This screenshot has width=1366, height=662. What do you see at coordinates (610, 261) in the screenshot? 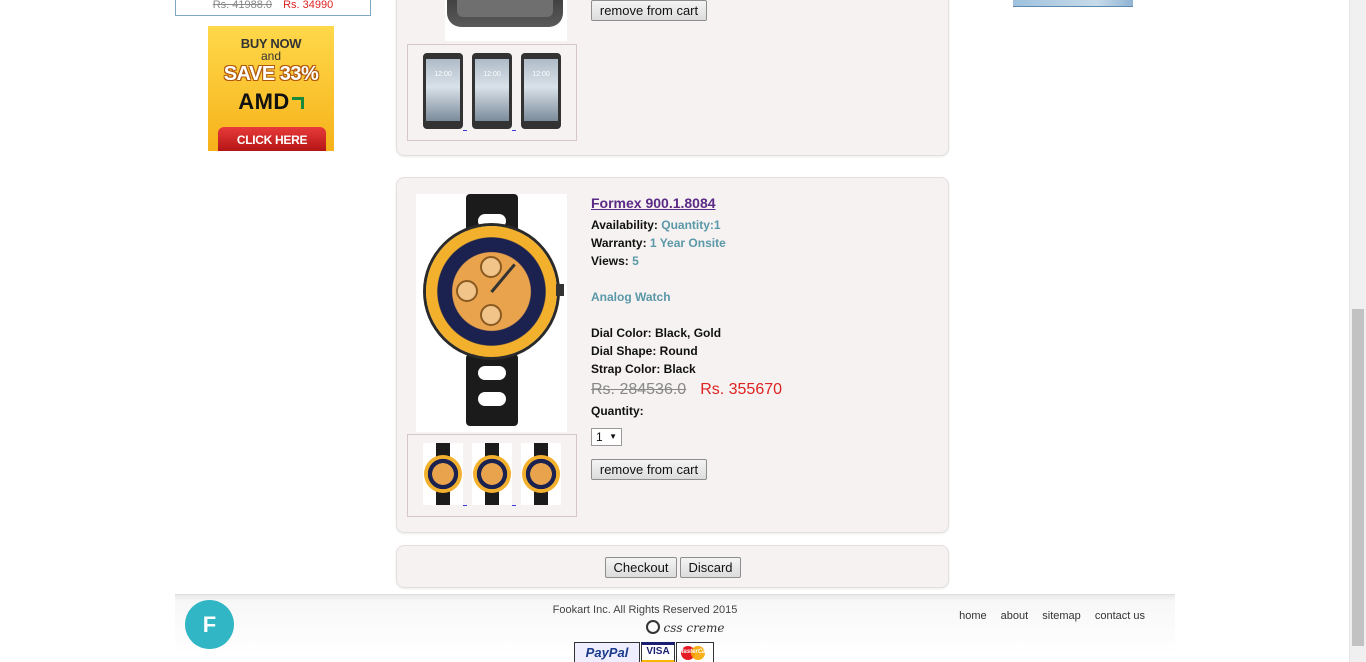
I see `views-label: Views:` at bounding box center [610, 261].